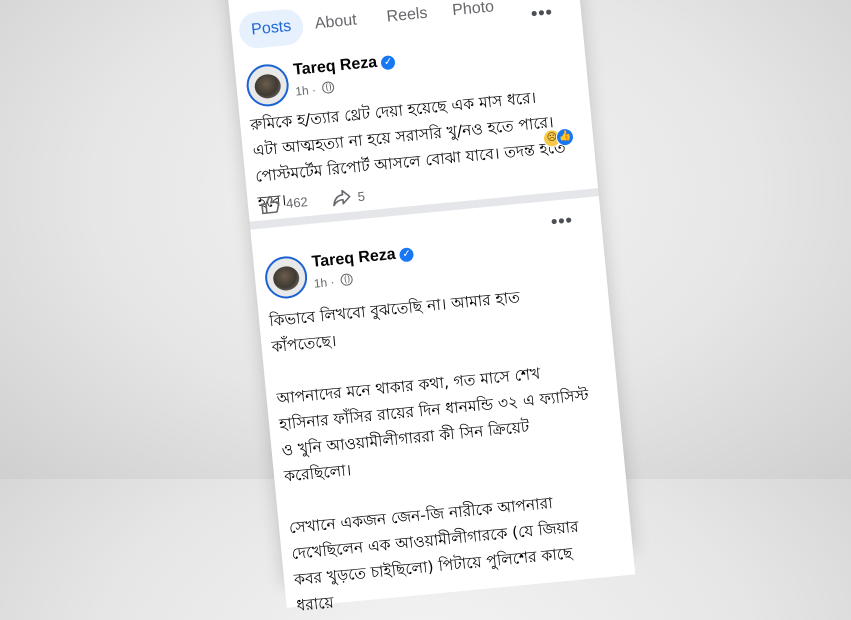 This screenshot has height=620, width=851. Describe the element at coordinates (297, 202) in the screenshot. I see `like-count: 462` at that location.